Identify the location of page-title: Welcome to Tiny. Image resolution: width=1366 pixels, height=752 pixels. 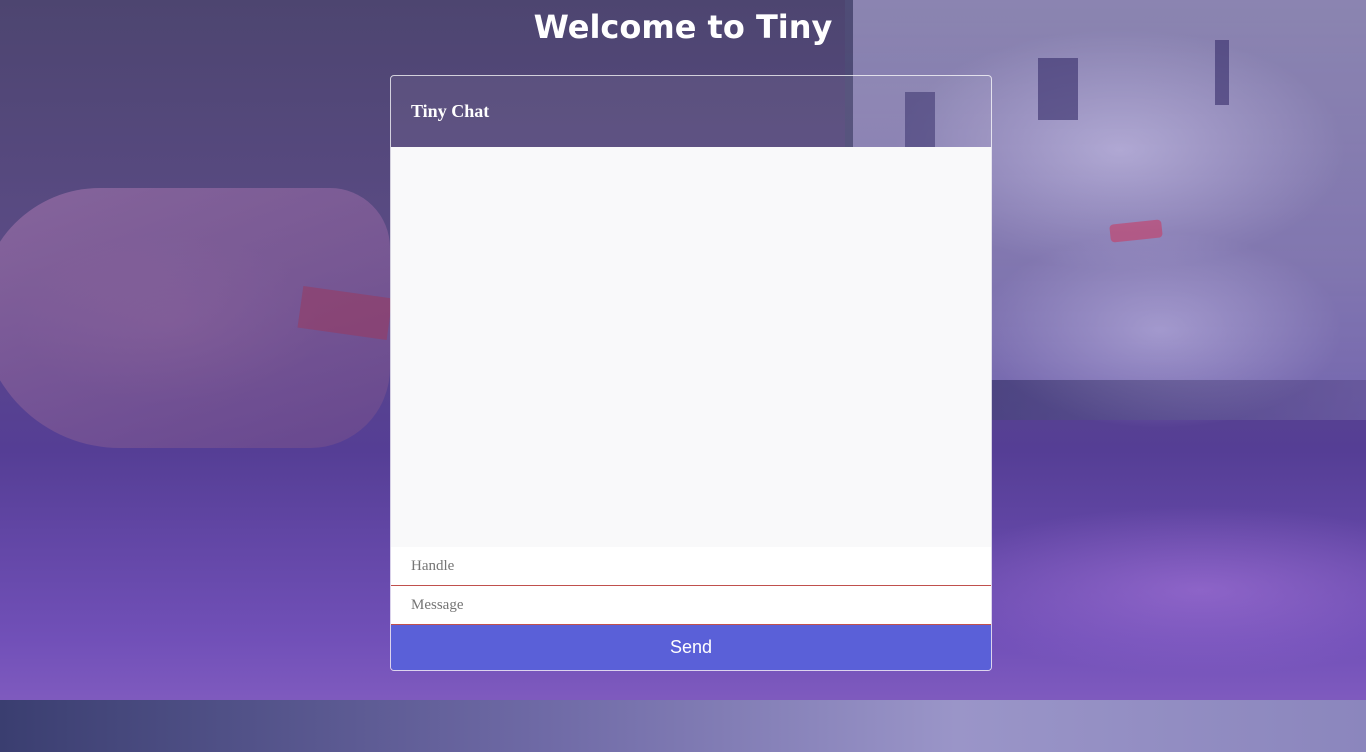
(683, 27).